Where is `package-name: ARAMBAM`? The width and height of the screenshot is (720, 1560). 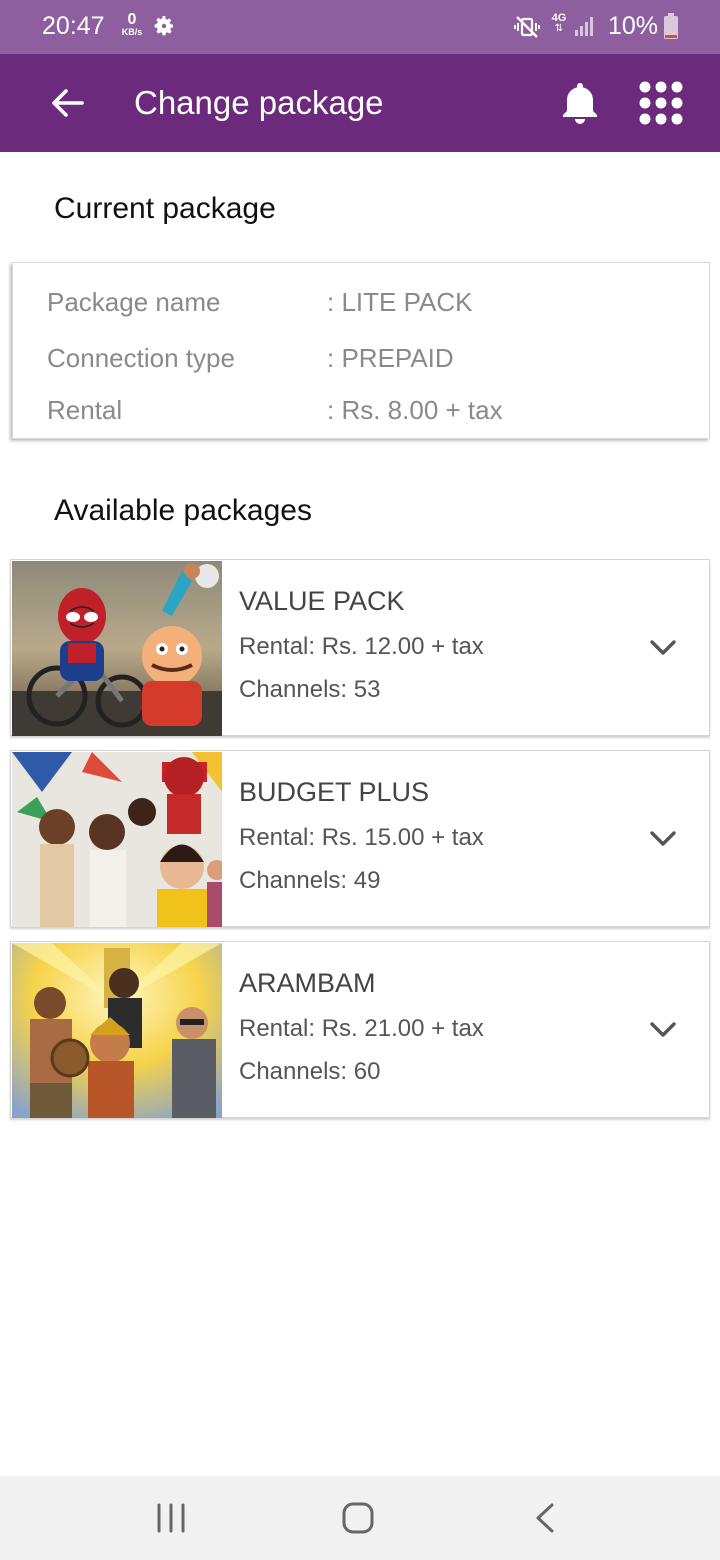
package-name: ARAMBAM is located at coordinates (307, 983).